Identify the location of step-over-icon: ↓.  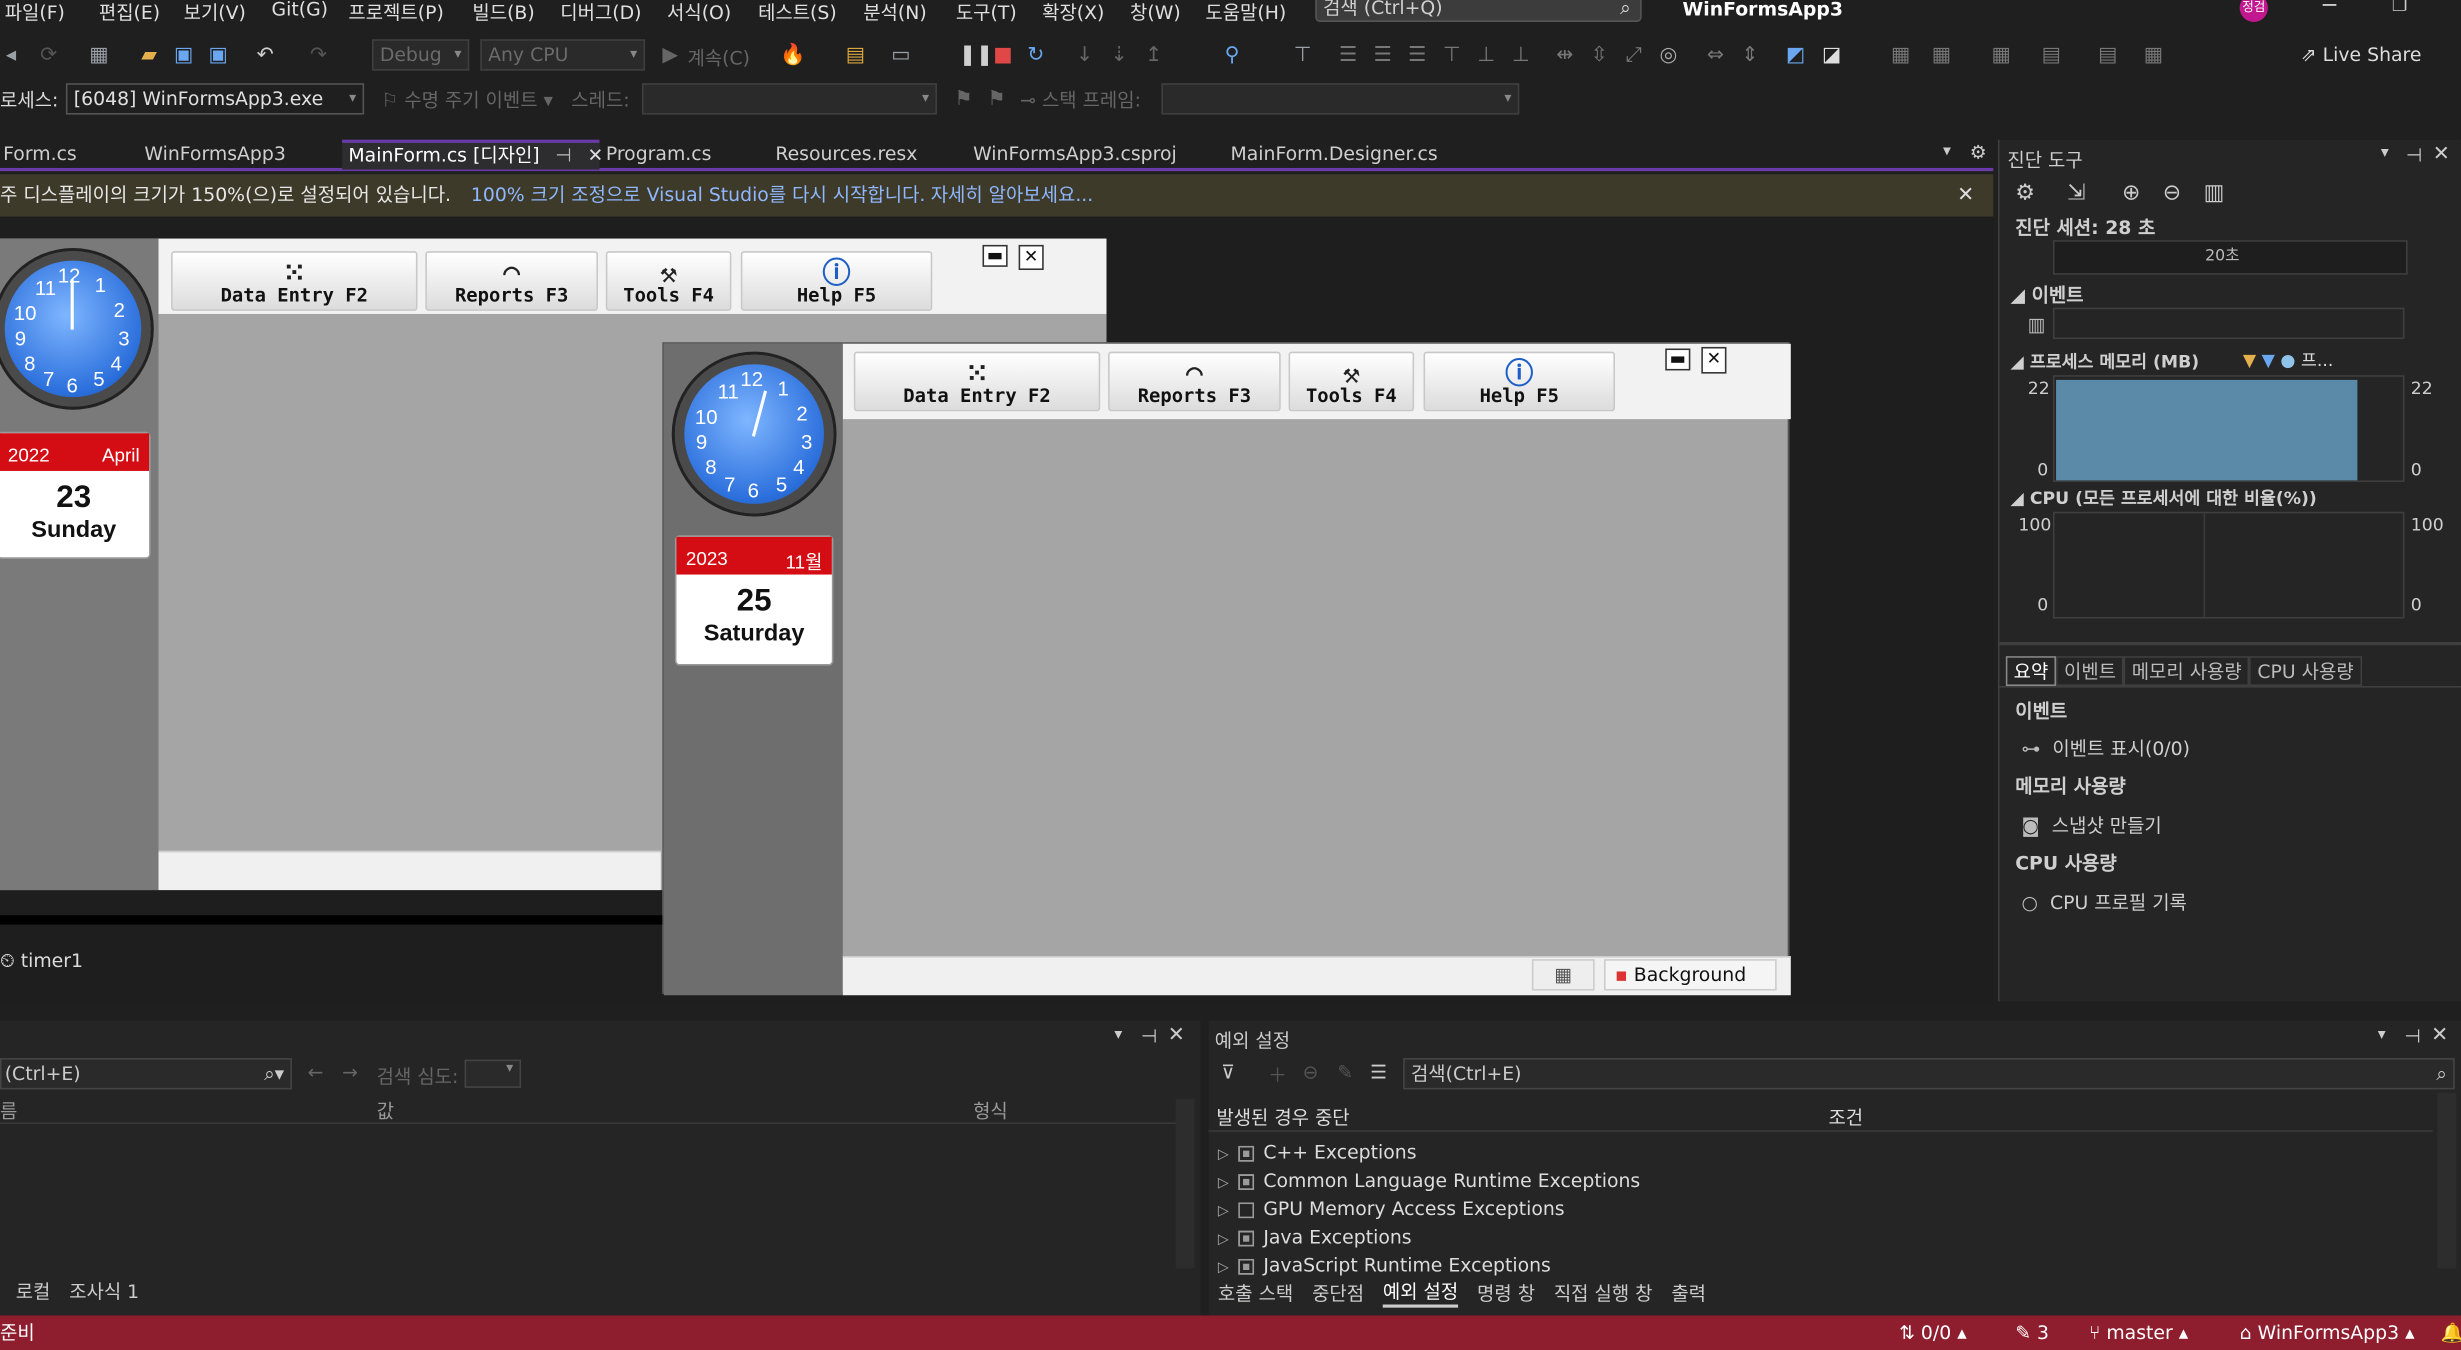
(1085, 56).